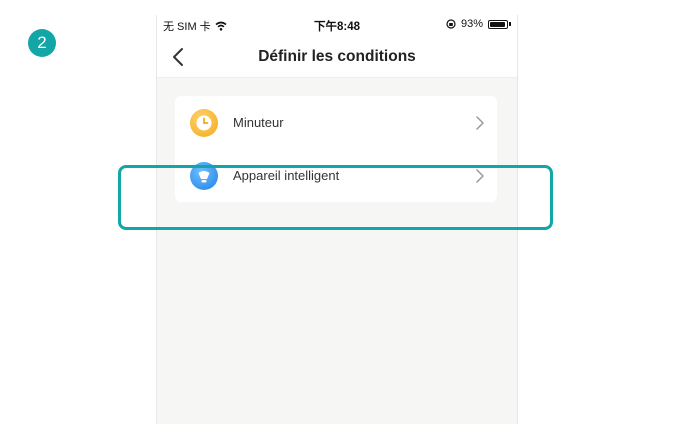 This screenshot has width=674, height=424. I want to click on battery-icon, so click(498, 24).